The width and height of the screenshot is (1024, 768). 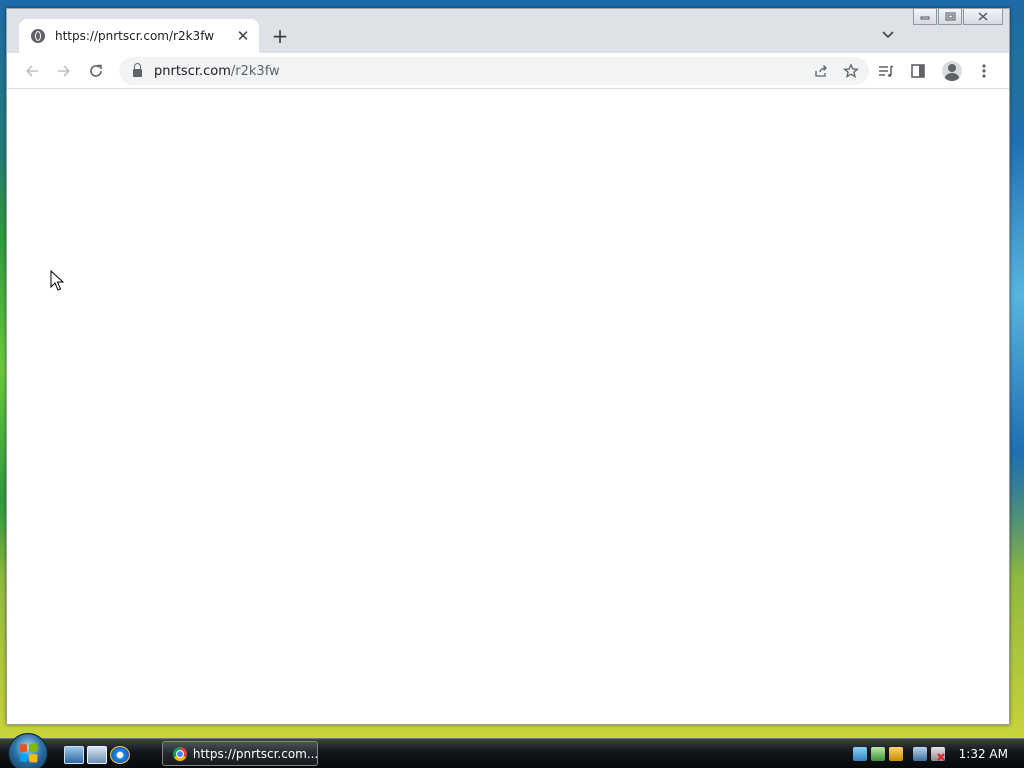 I want to click on windows-logo-icon, so click(x=28, y=753).